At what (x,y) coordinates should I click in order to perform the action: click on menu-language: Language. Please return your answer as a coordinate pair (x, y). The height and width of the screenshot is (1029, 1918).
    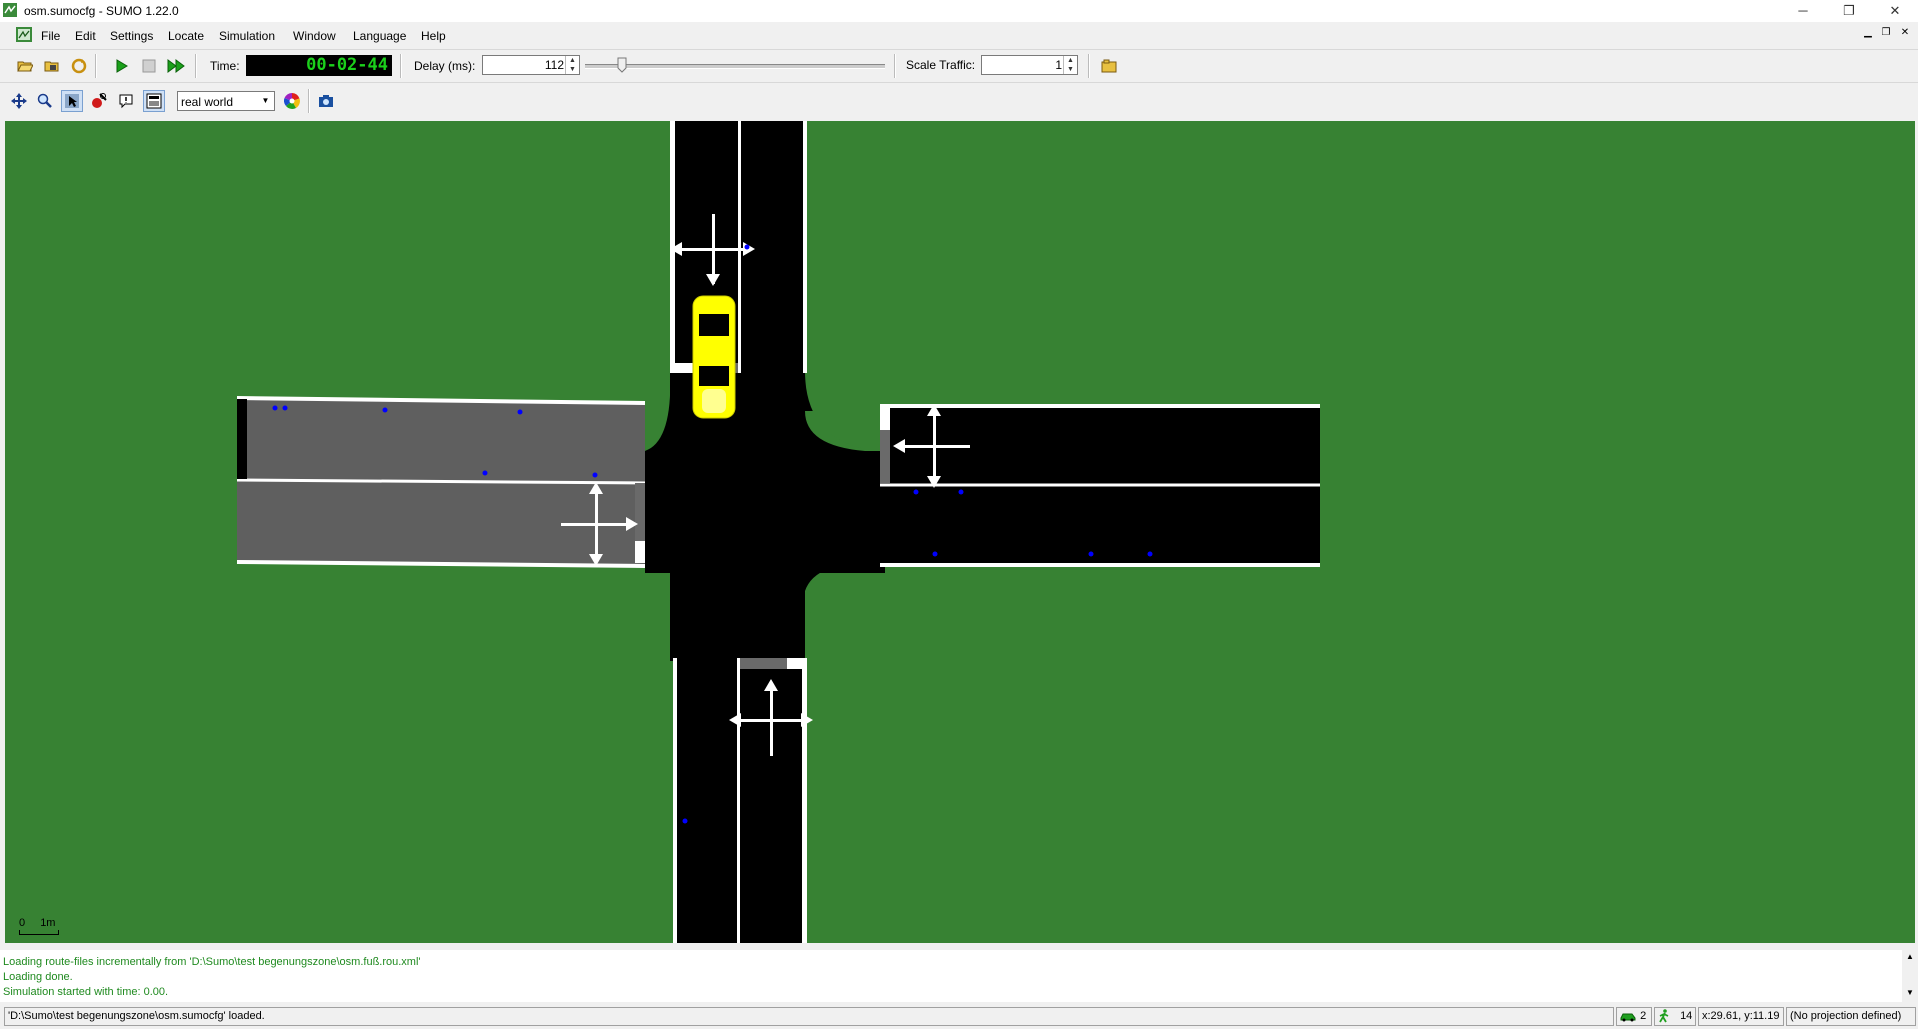
    Looking at the image, I should click on (379, 36).